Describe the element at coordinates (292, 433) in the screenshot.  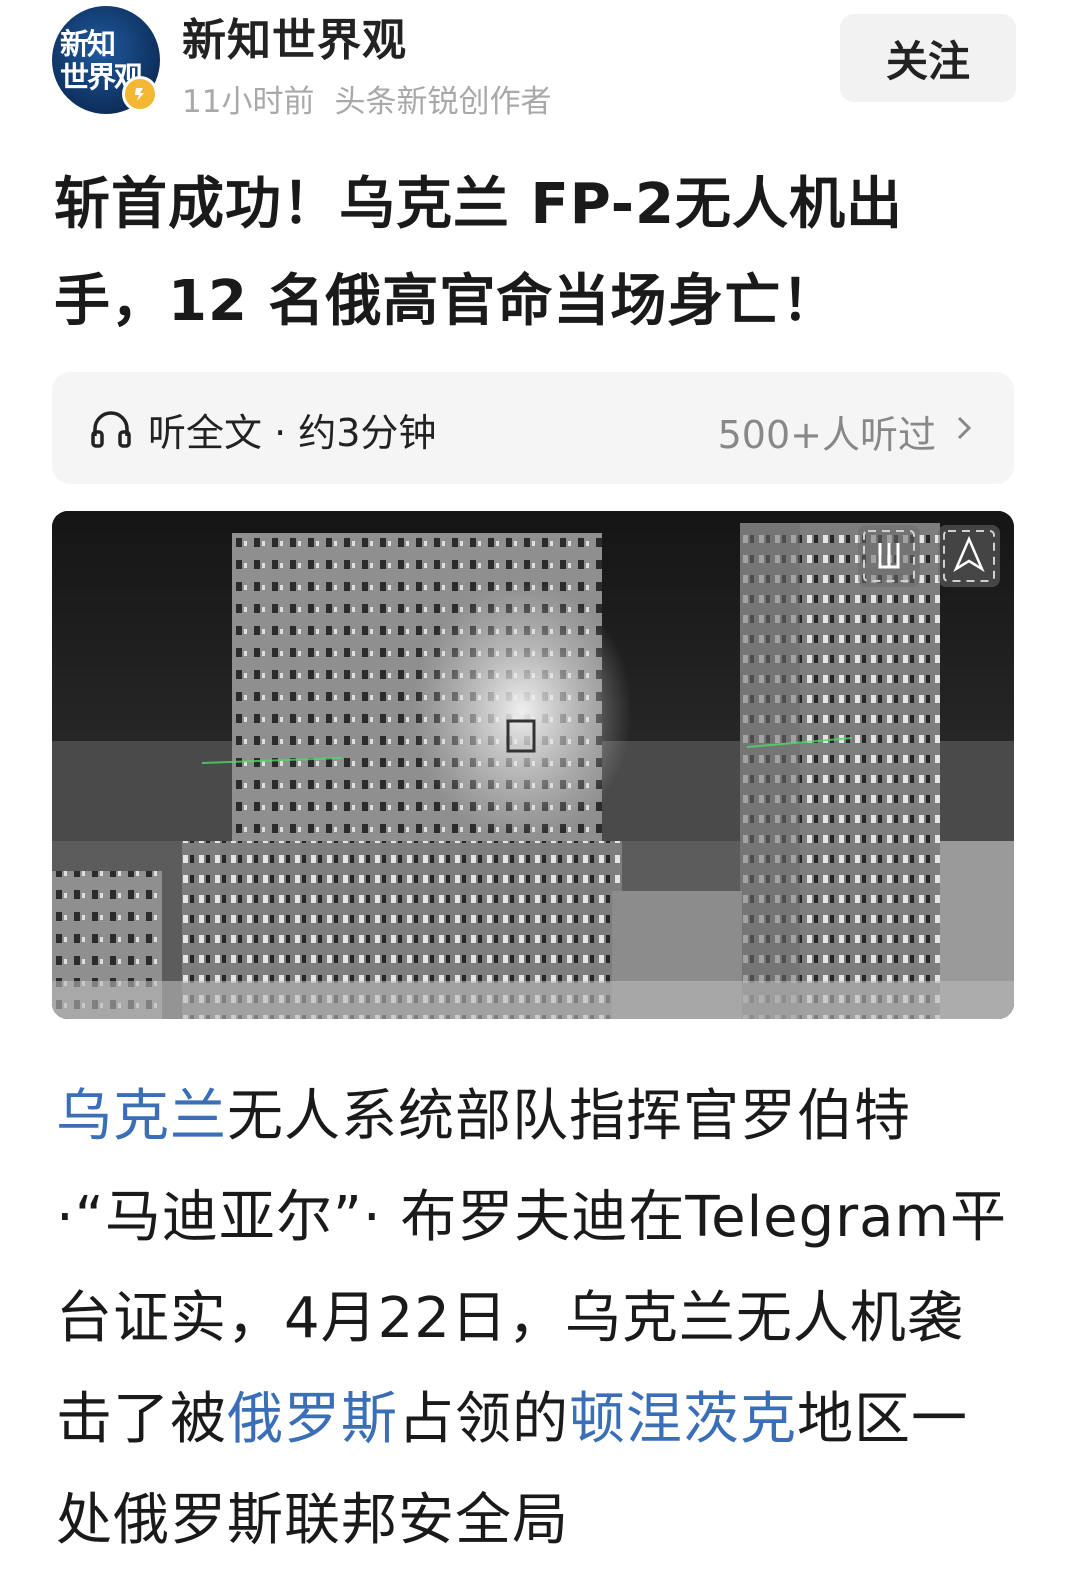
I see `listen-label: 听全文 · 约3分钟` at that location.